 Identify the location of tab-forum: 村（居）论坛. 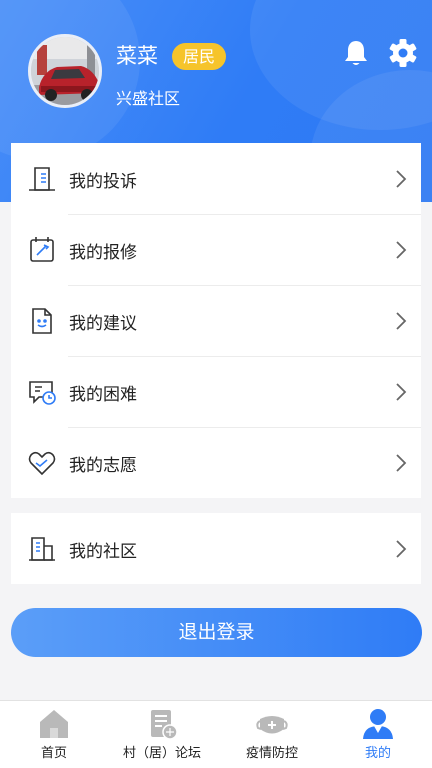
(162, 734).